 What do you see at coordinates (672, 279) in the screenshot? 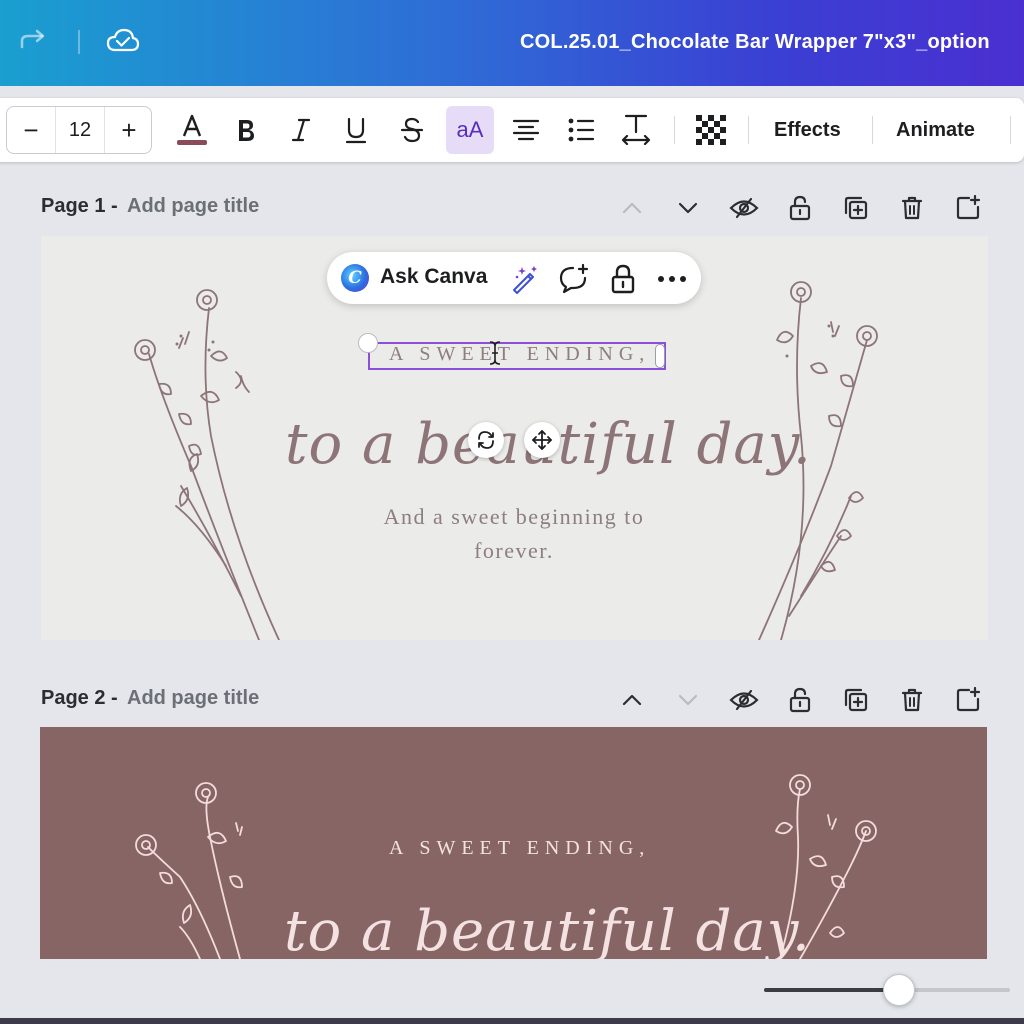
I see `more-options-icon` at bounding box center [672, 279].